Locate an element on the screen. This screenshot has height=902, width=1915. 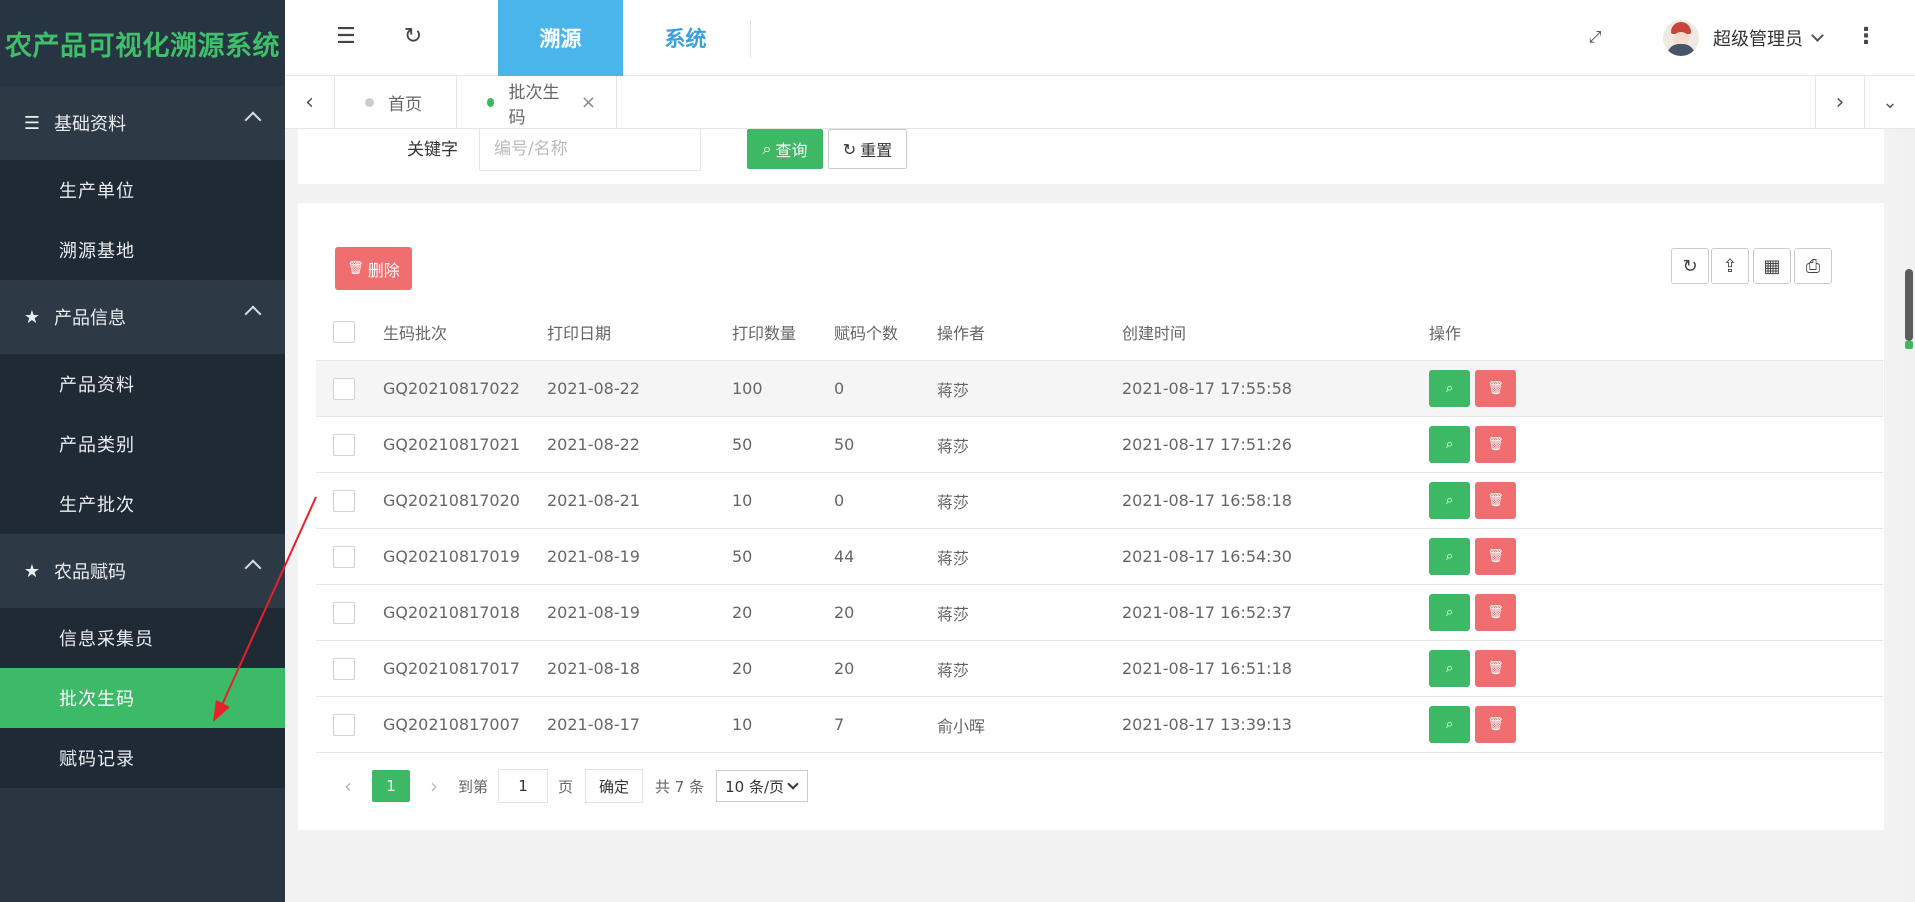
user-menu: 超级管理员 is located at coordinates (1743, 38).